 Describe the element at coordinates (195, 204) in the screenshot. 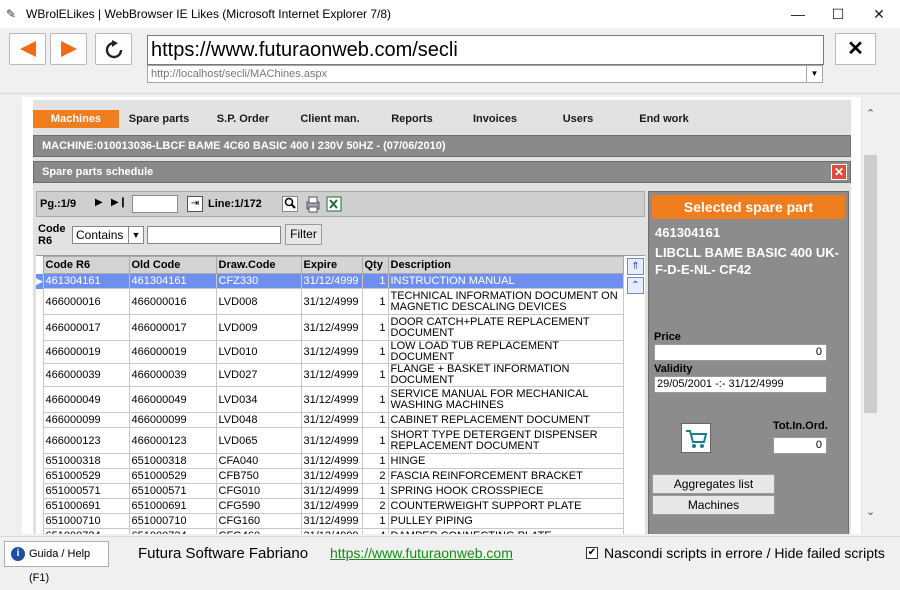

I see `go-to-page-icon: ⇥` at that location.